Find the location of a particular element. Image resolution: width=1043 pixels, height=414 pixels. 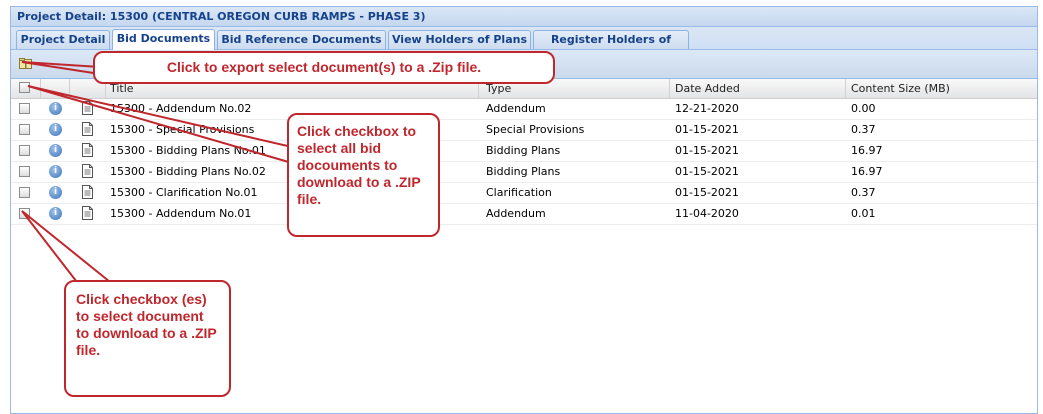

tab-bid-reference-documents: Bid Reference Documents is located at coordinates (301, 39).